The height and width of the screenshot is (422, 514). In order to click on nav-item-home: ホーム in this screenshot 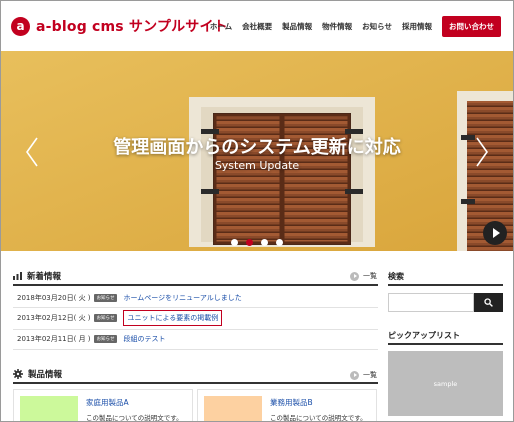, I will do `click(221, 26)`.